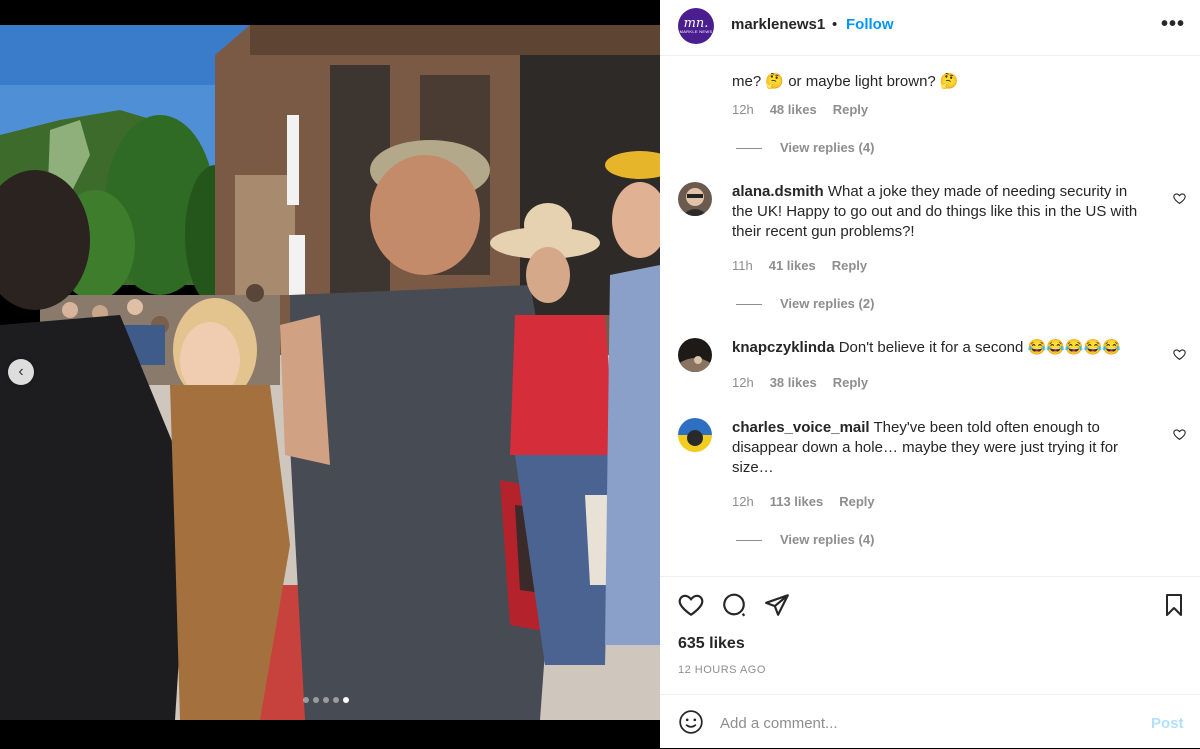 The width and height of the screenshot is (1200, 749). What do you see at coordinates (778, 24) in the screenshot?
I see `post-username: marklenews1` at bounding box center [778, 24].